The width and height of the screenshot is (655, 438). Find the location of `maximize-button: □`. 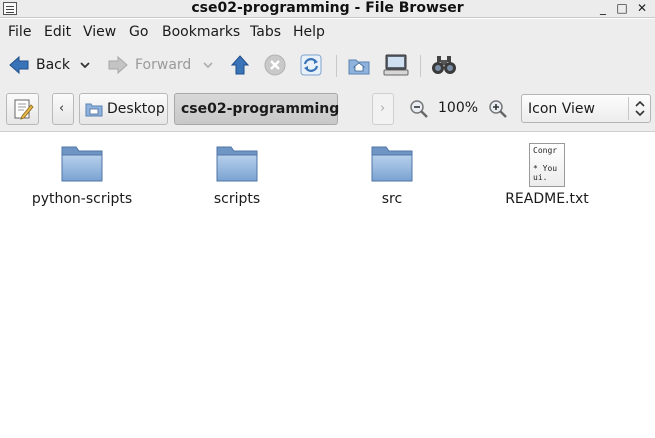

maximize-button: □ is located at coordinates (622, 8).